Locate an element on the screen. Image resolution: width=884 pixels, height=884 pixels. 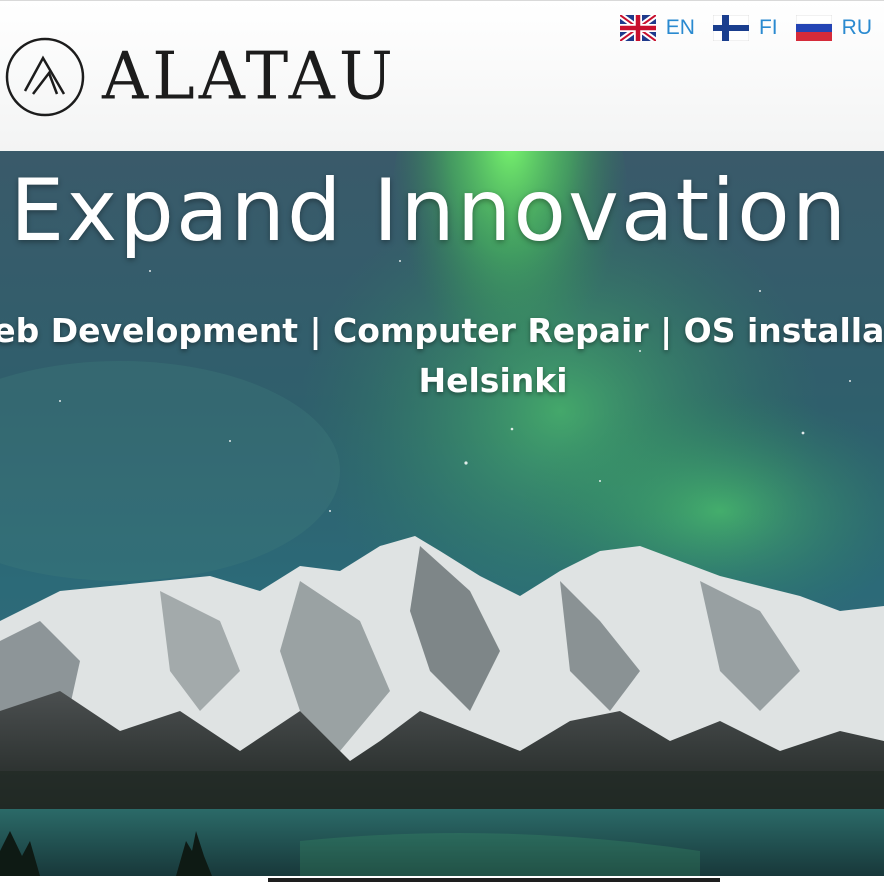
language-ru-link: RU is located at coordinates (833, 28).